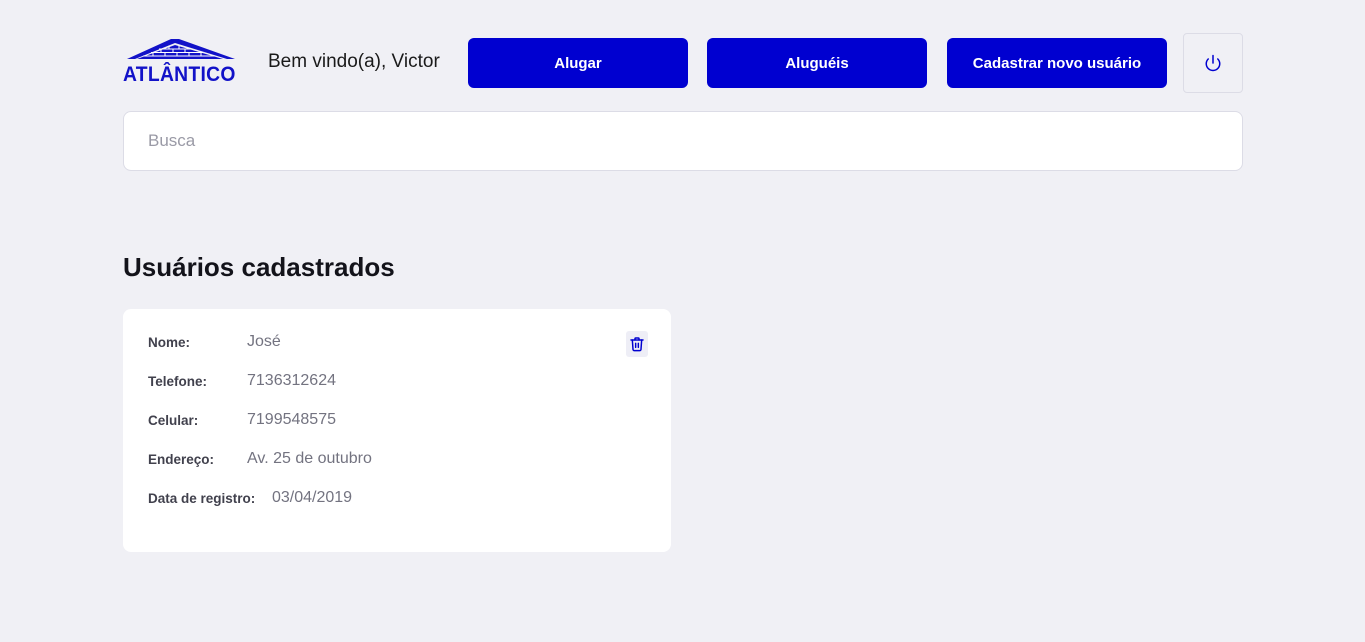  I want to click on welcome-message: Bem vindo(a), Victor, so click(354, 61).